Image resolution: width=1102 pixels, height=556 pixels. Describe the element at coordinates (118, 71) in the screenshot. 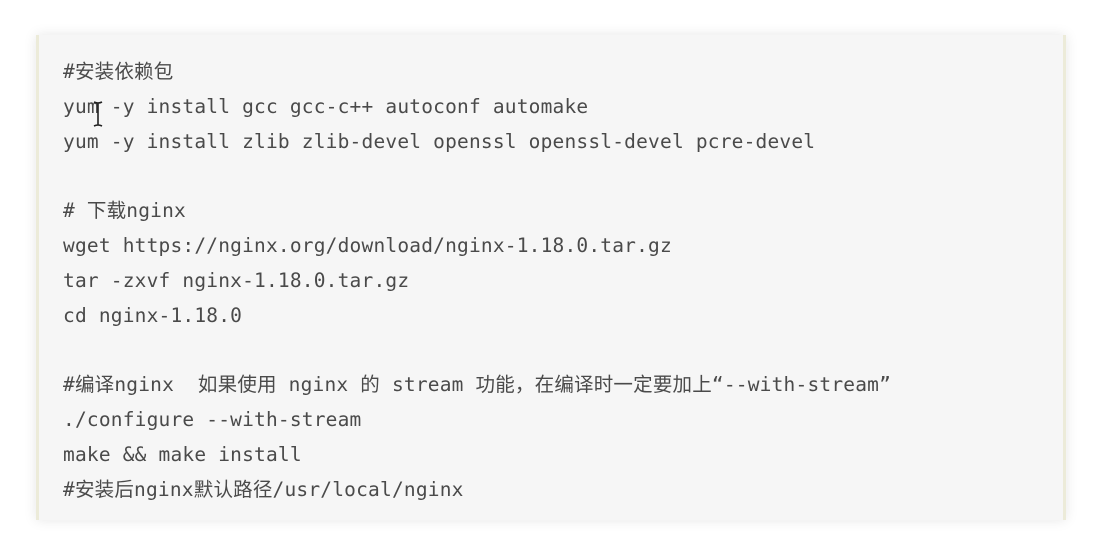

I see `code-line-comment-install-deps: #安装依赖包` at that location.